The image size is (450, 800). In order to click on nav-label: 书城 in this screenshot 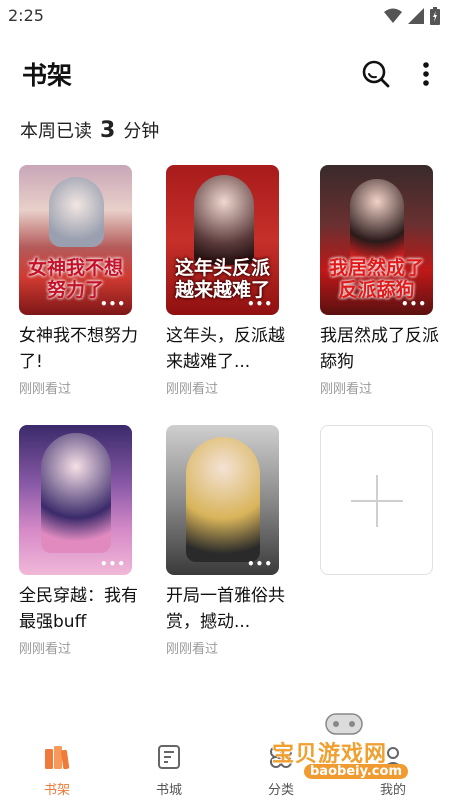, I will do `click(168, 790)`.